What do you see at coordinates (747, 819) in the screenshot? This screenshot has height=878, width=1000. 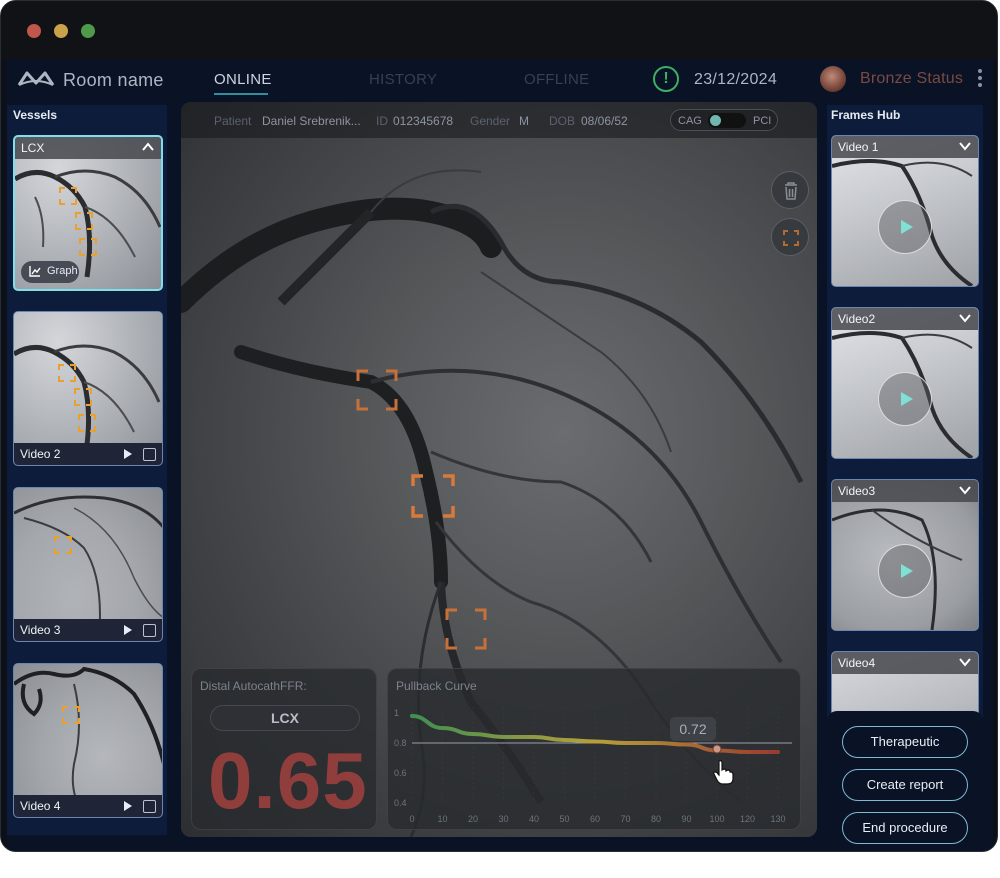 I see `x-tick-label: 120` at bounding box center [747, 819].